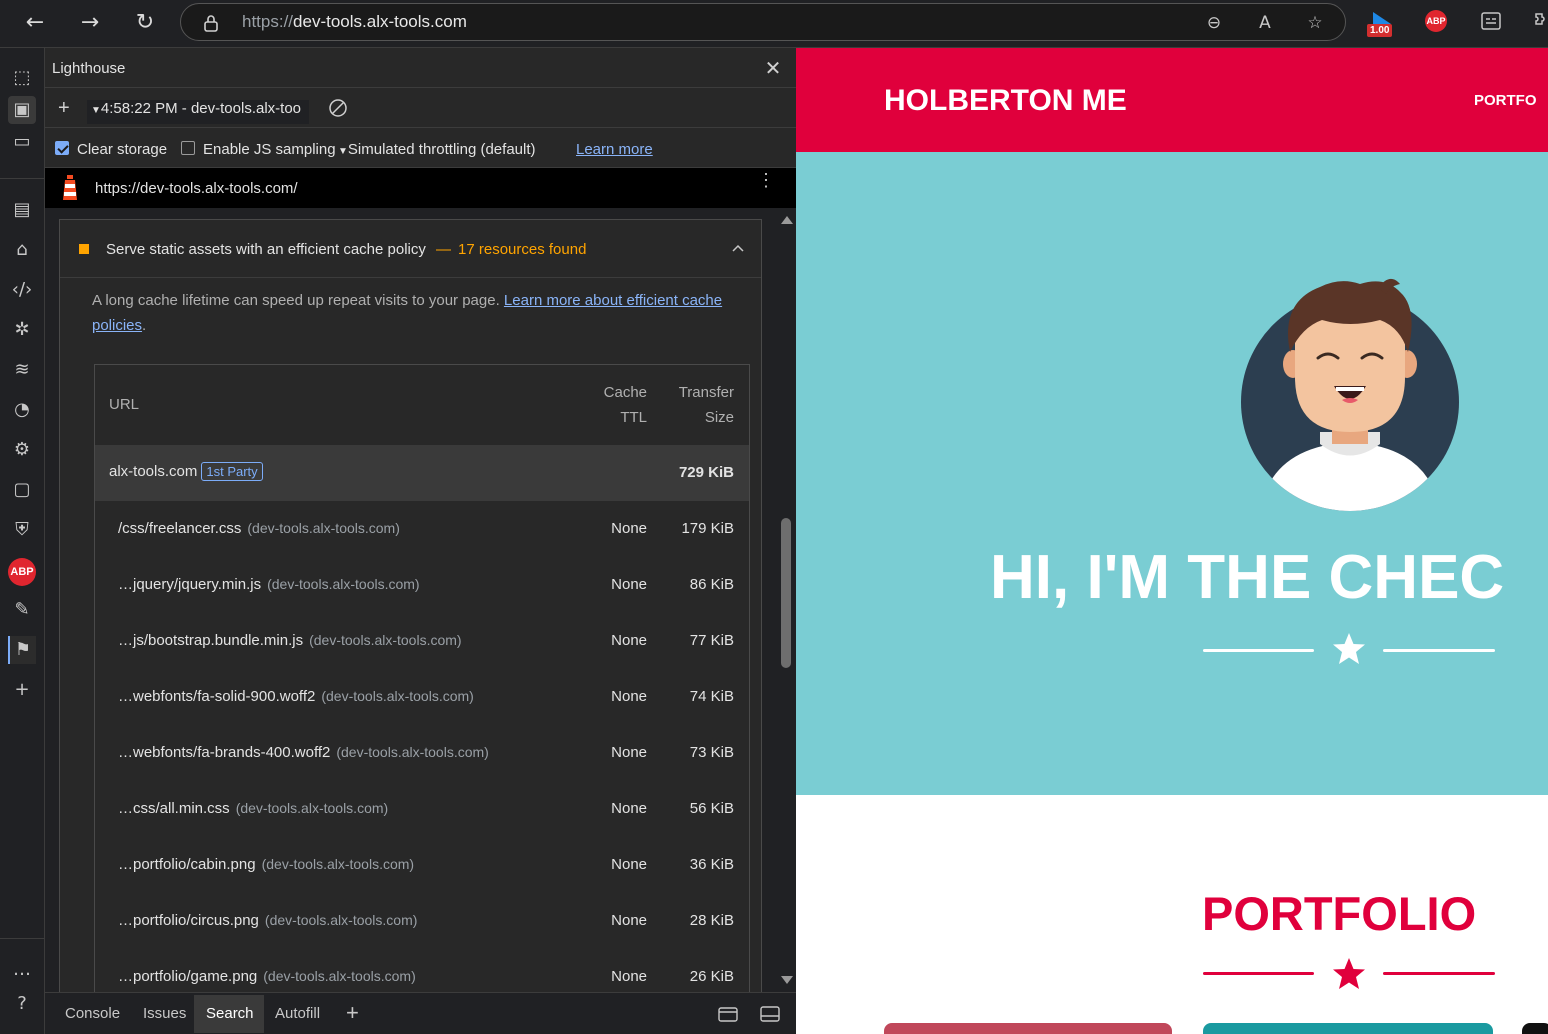  What do you see at coordinates (22, 210) in the screenshot?
I see `console-icon: ▤` at bounding box center [22, 210].